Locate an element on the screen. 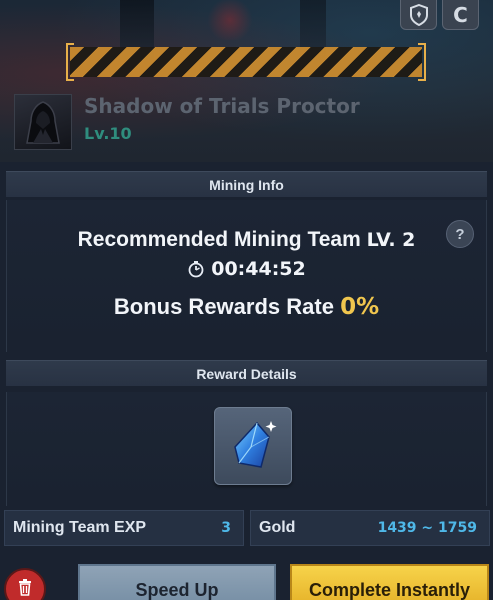 The image size is (493, 600). complete-instantly-button: Complete Instantly is located at coordinates (389, 582).